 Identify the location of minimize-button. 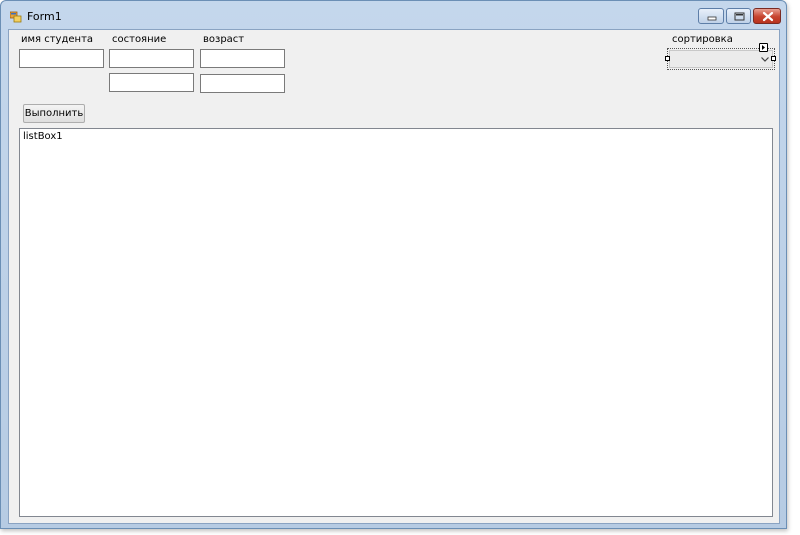
(711, 16).